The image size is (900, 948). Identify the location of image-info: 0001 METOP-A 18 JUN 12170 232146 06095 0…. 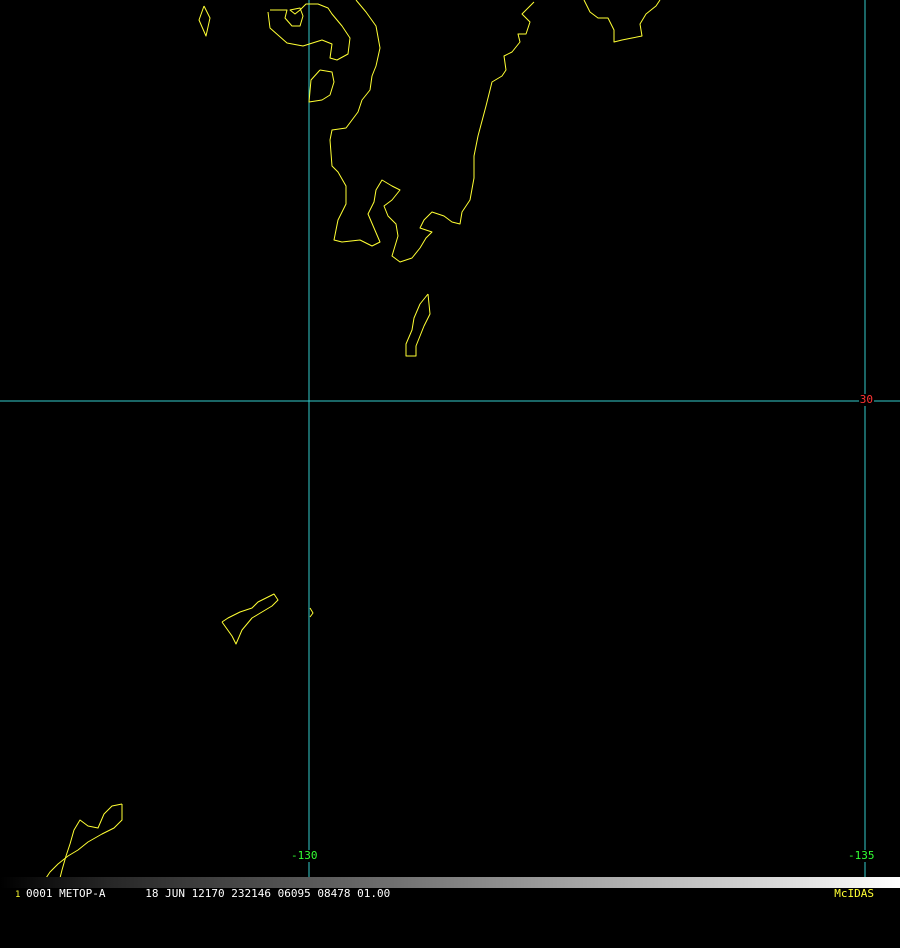
(208, 893).